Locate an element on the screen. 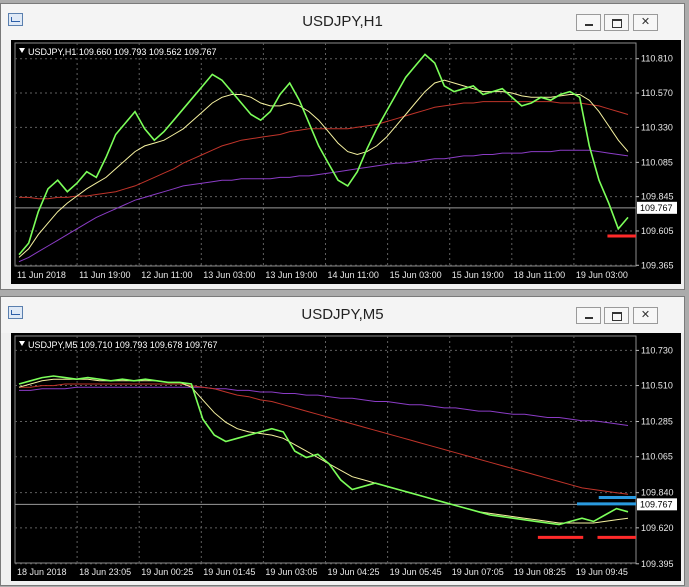 This screenshot has width=689, height=587. y-tick-label: 110.065 is located at coordinates (657, 457).